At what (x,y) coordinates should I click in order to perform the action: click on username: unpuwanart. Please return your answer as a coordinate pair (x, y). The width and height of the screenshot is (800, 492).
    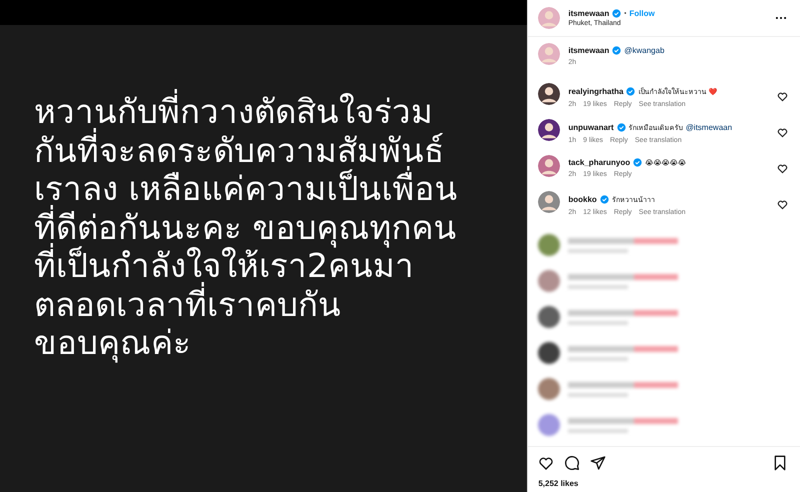
    Looking at the image, I should click on (591, 127).